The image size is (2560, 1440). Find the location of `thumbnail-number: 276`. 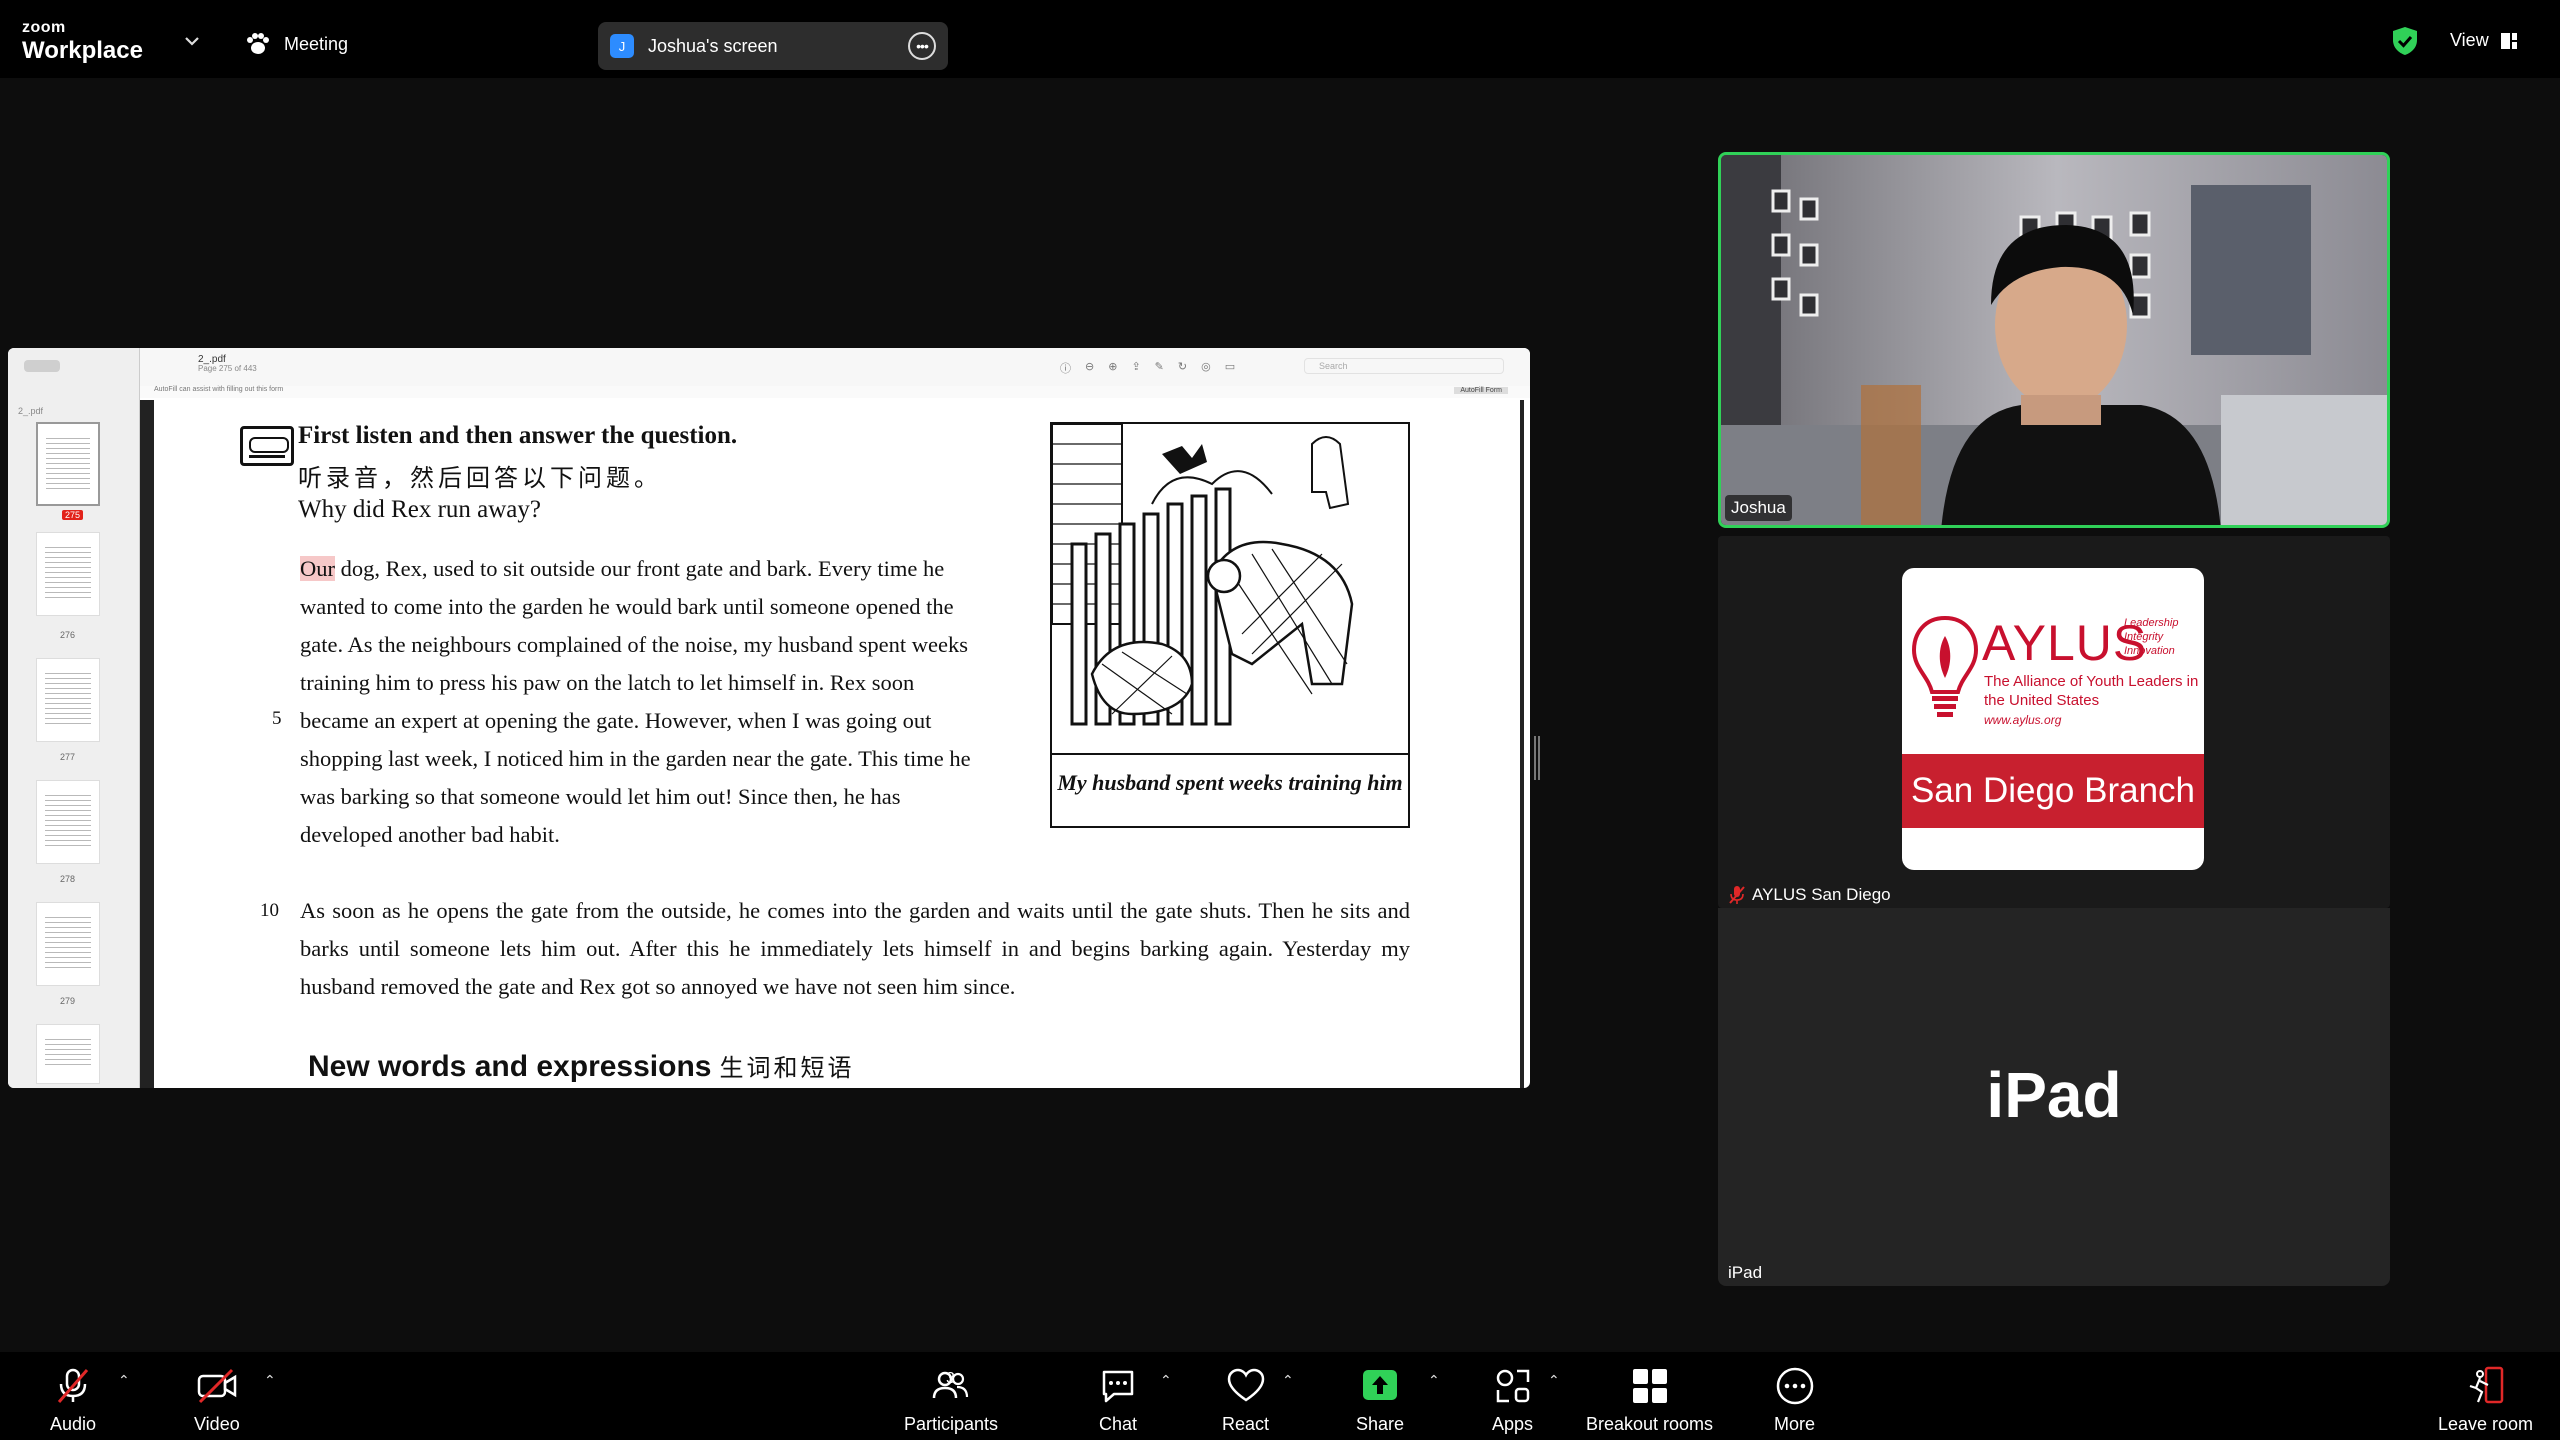

thumbnail-number: 276 is located at coordinates (68, 635).